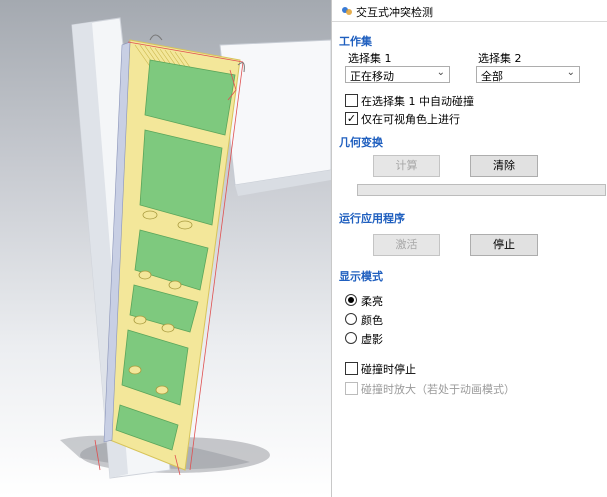 The image size is (607, 497). Describe the element at coordinates (372, 301) in the screenshot. I see `display-mode-soft-label: 柔亮` at that location.